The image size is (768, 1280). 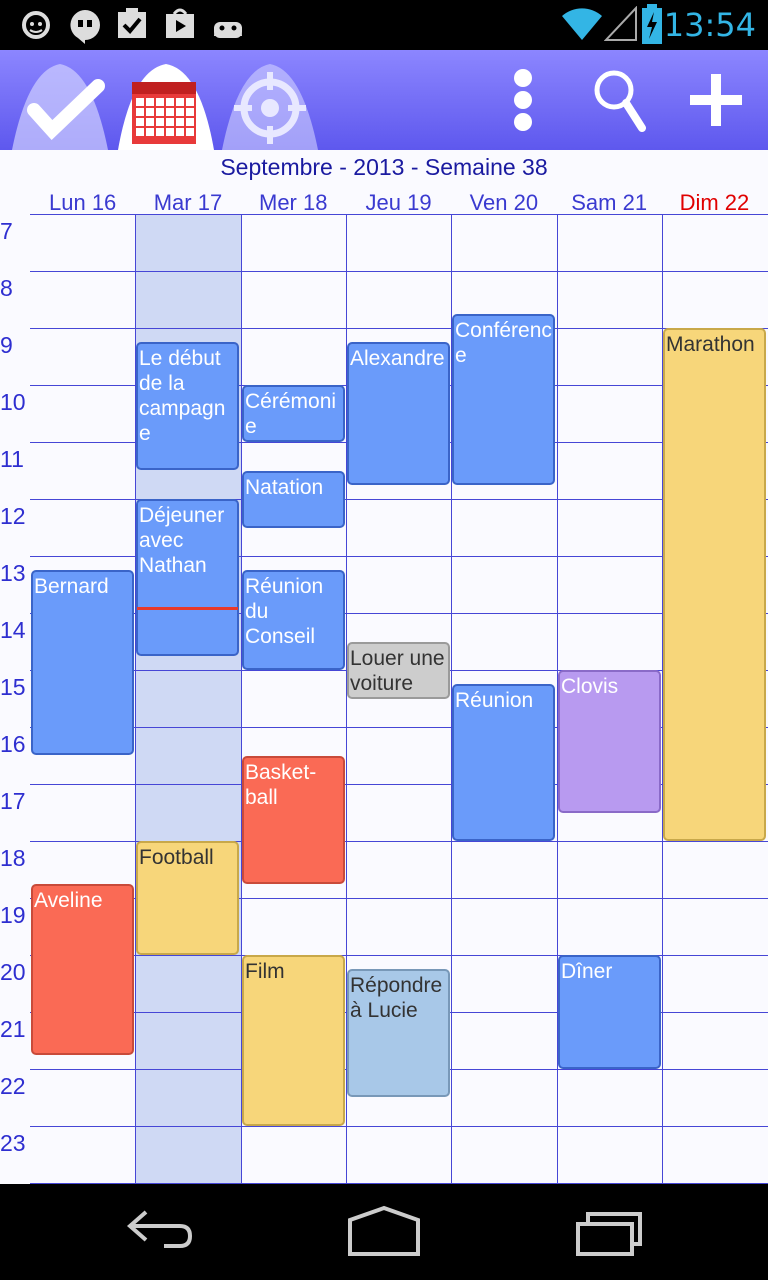 What do you see at coordinates (384, 167) in the screenshot?
I see `week-title: Septembre - 2013 - Semaine 38` at bounding box center [384, 167].